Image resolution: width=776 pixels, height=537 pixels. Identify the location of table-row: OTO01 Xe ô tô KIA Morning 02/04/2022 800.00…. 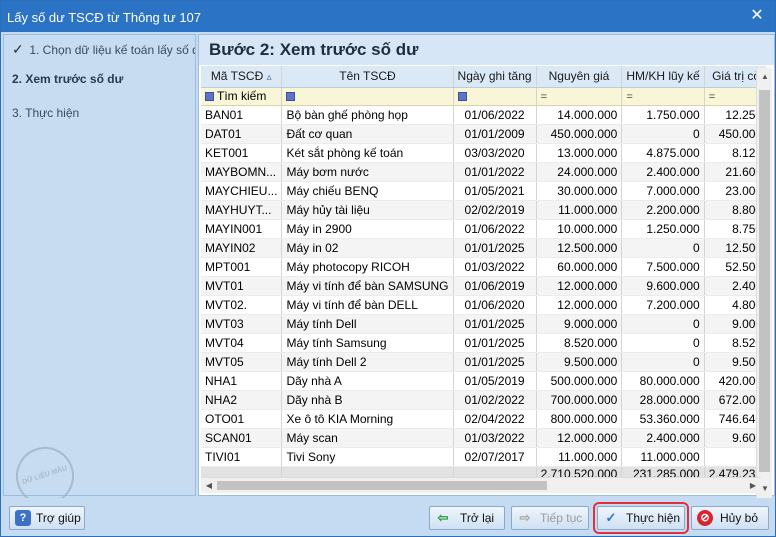
(483, 419).